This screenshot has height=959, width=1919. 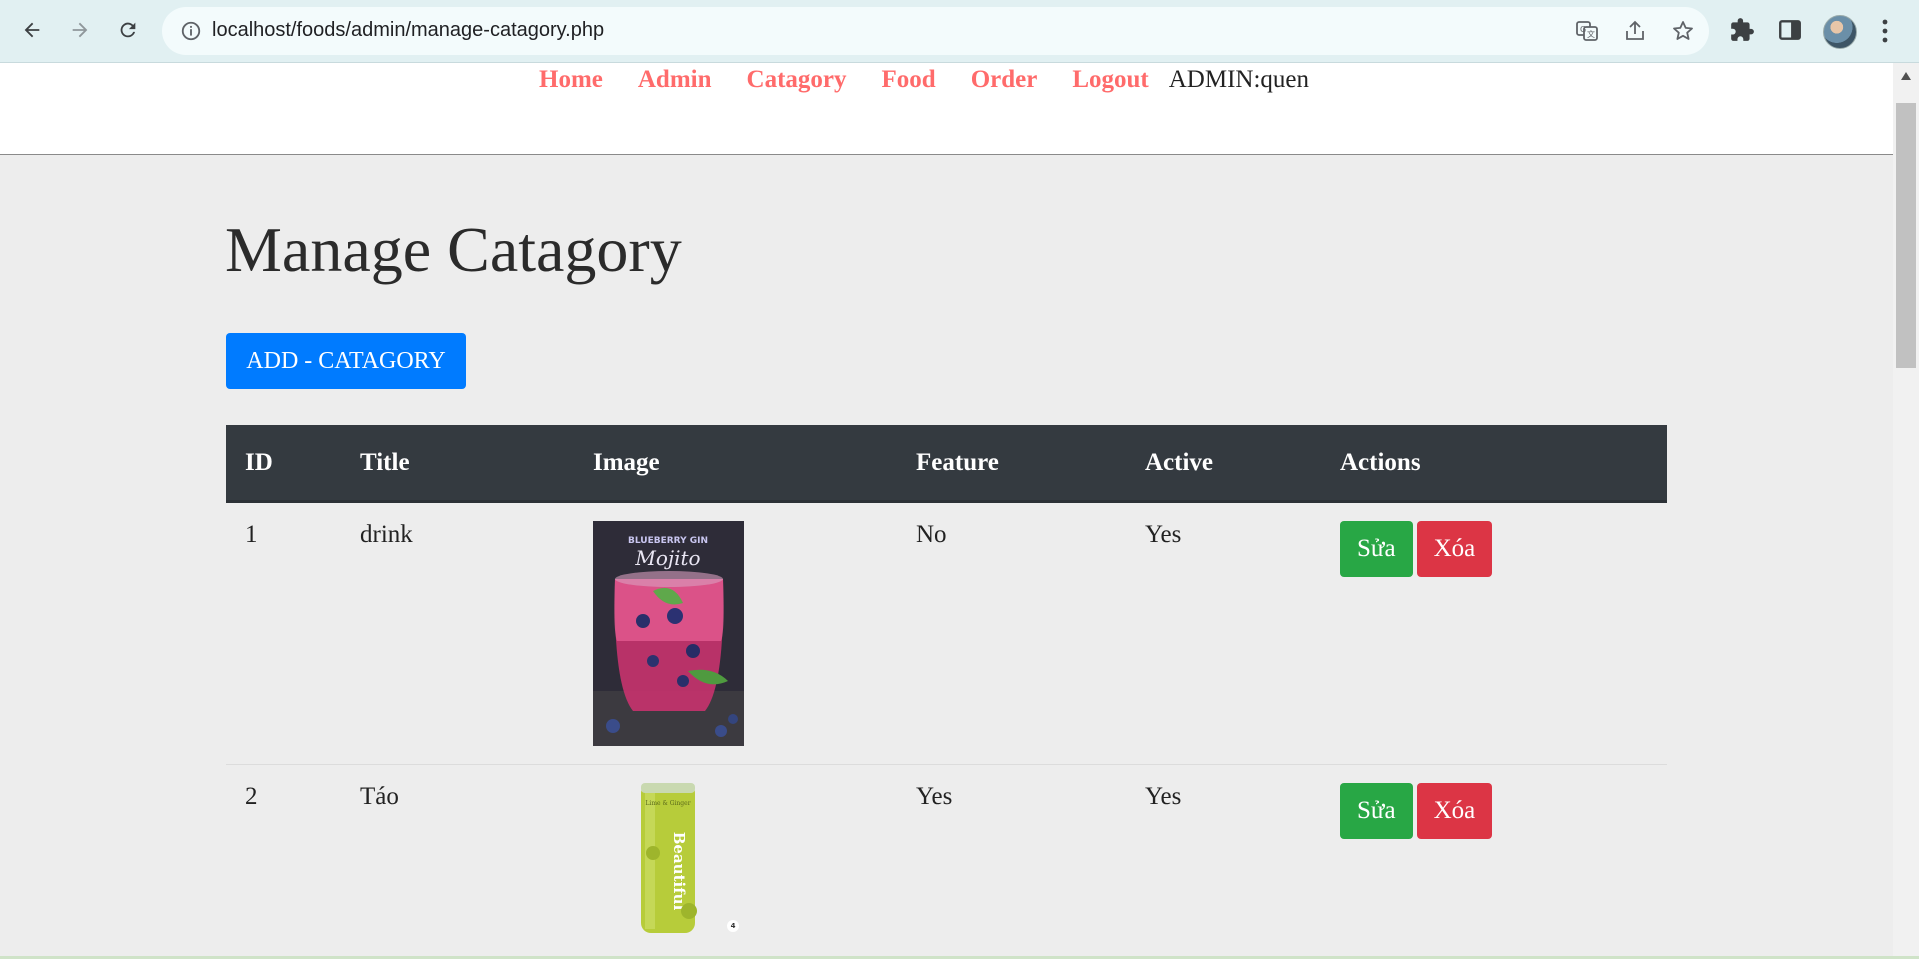 I want to click on cell-feature: Yes, so click(x=1011, y=860).